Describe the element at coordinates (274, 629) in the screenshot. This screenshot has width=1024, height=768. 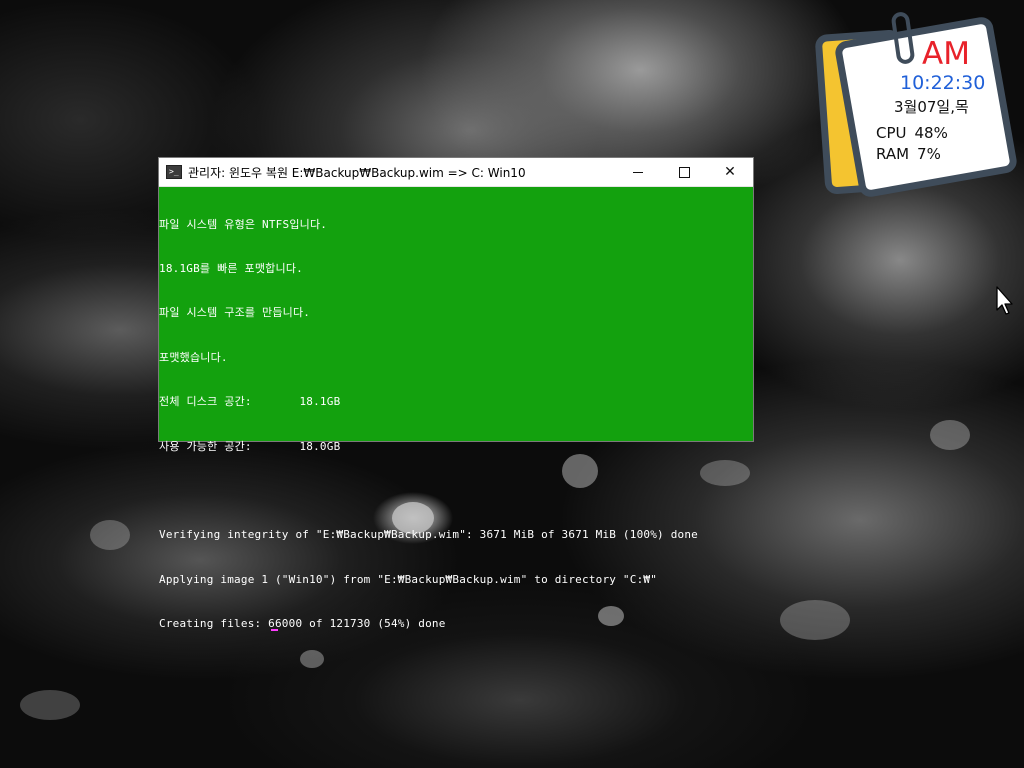
I see `text-cursor` at that location.